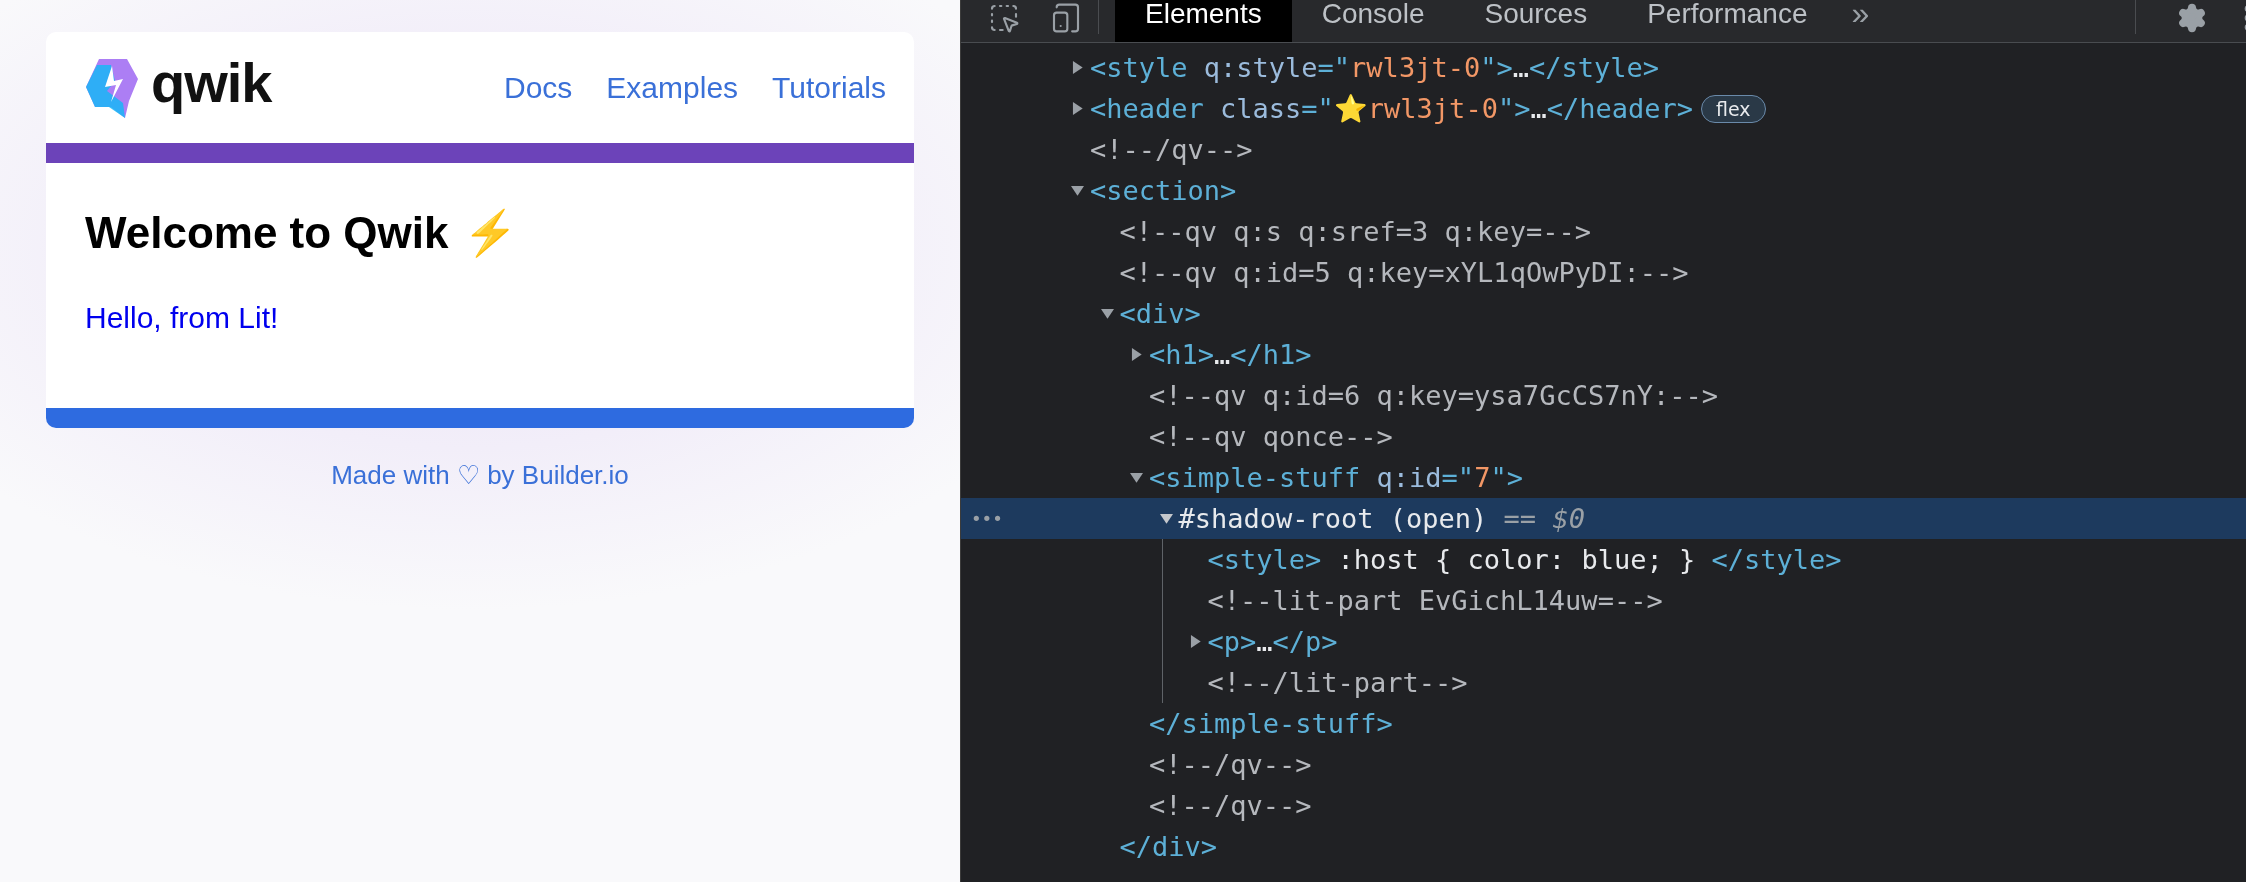 This screenshot has height=882, width=2246. Describe the element at coordinates (1603, 67) in the screenshot. I see `element-node-row: <style q:style="rwl3jt-0">…</style>` at that location.